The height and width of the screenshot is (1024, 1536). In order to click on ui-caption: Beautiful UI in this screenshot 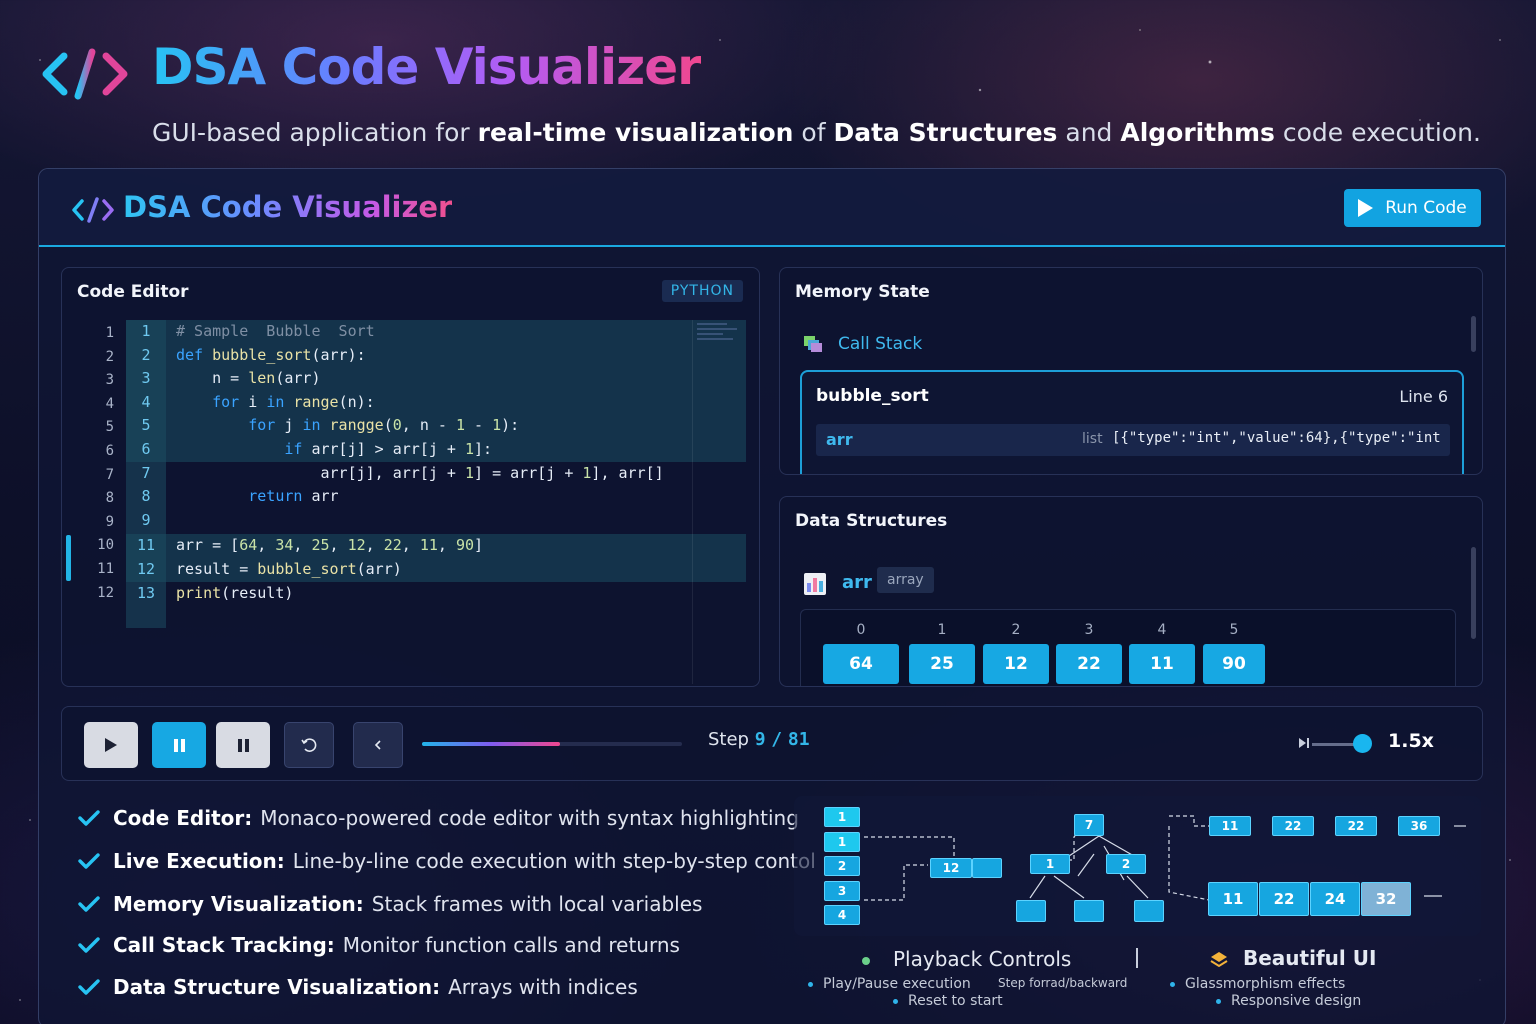, I will do `click(1310, 958)`.